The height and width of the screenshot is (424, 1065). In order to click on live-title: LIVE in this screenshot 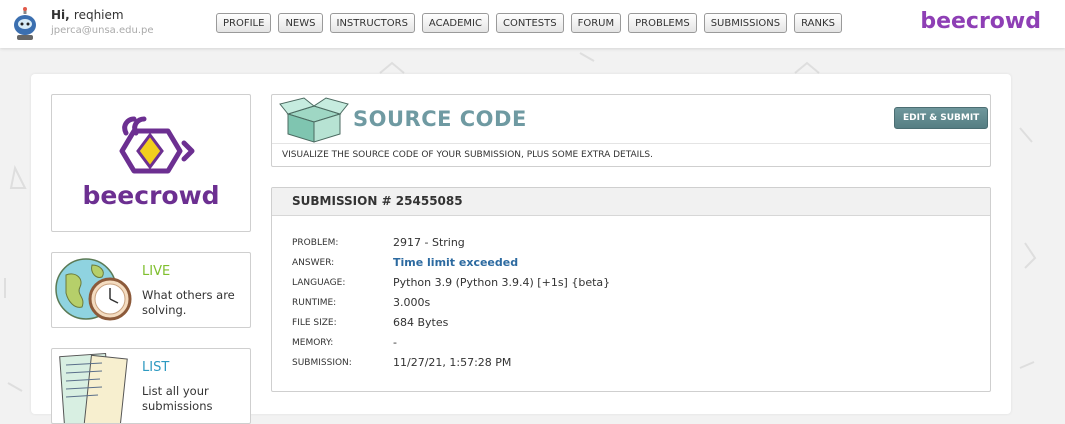, I will do `click(156, 271)`.